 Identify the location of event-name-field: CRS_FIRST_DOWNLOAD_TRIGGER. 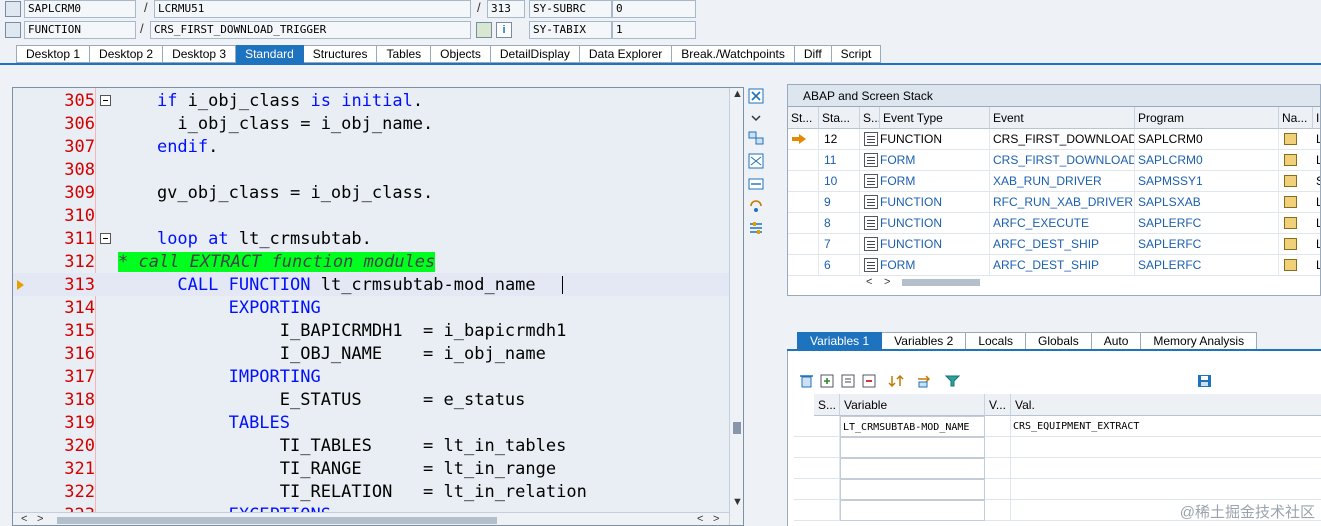
(310, 30).